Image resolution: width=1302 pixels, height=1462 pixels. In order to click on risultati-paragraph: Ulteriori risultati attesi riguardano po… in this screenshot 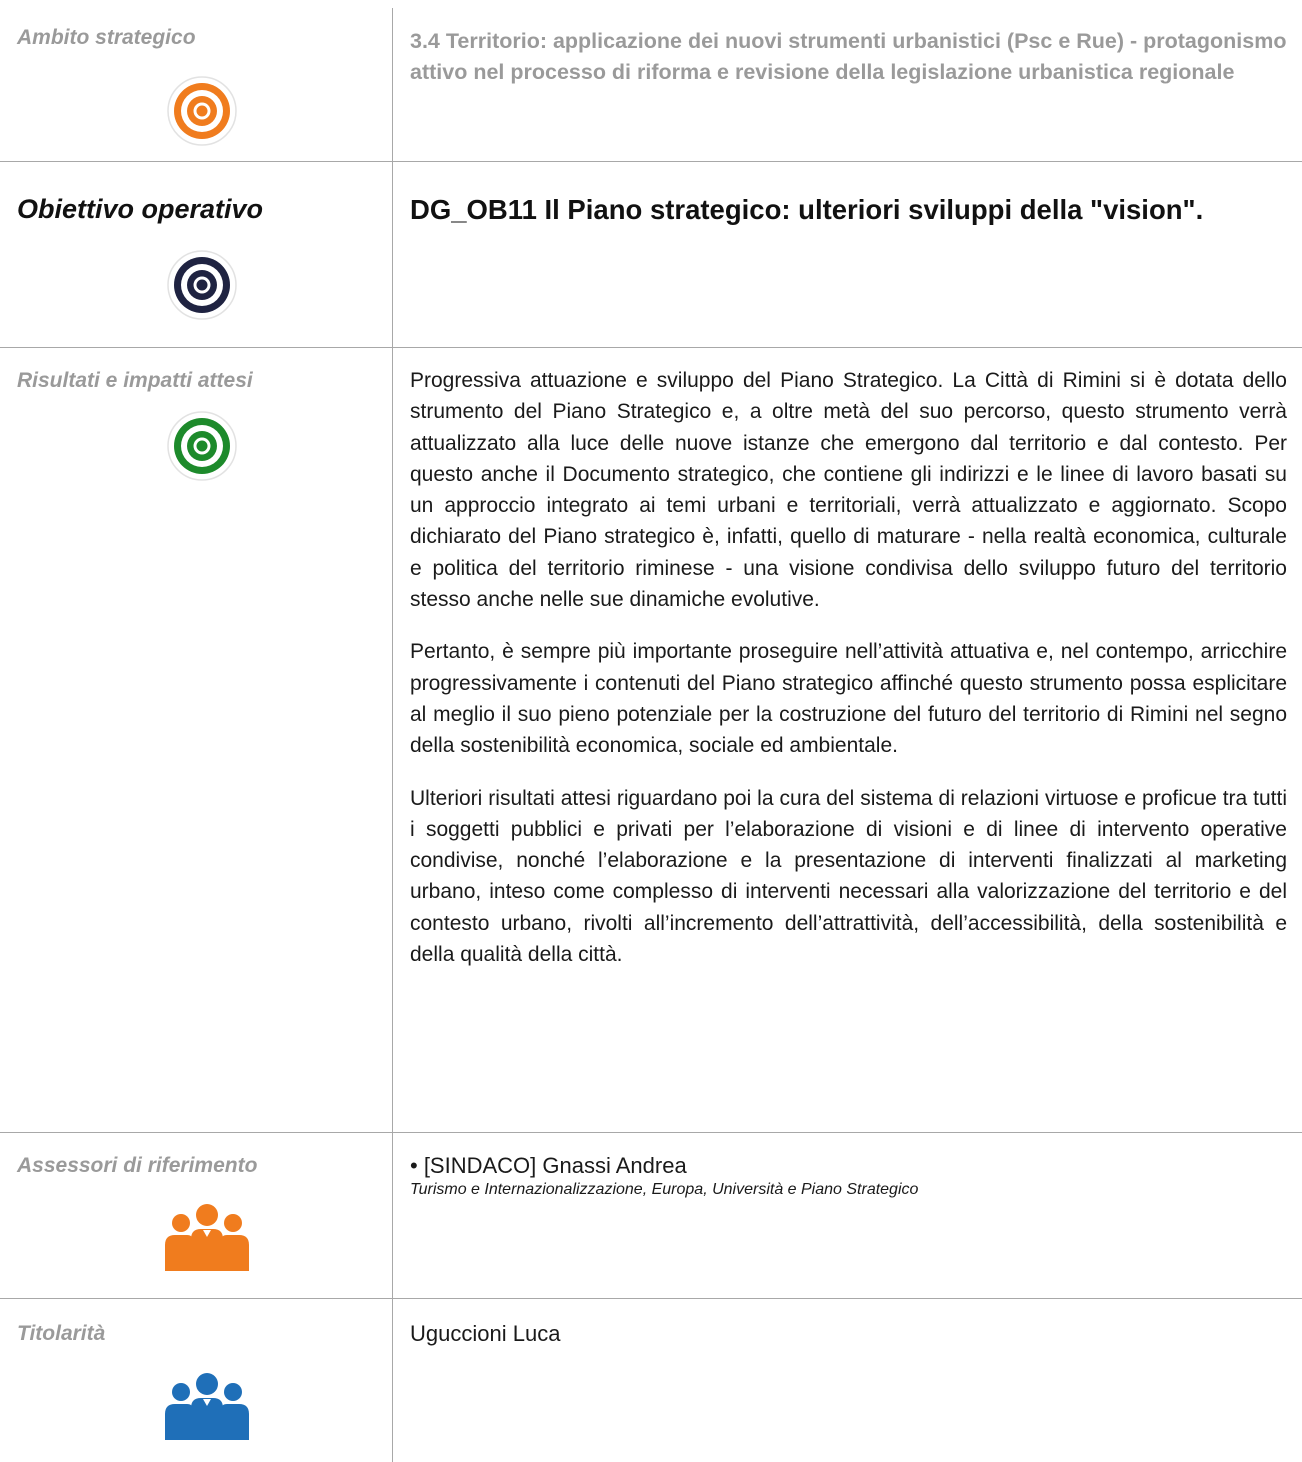, I will do `click(848, 876)`.